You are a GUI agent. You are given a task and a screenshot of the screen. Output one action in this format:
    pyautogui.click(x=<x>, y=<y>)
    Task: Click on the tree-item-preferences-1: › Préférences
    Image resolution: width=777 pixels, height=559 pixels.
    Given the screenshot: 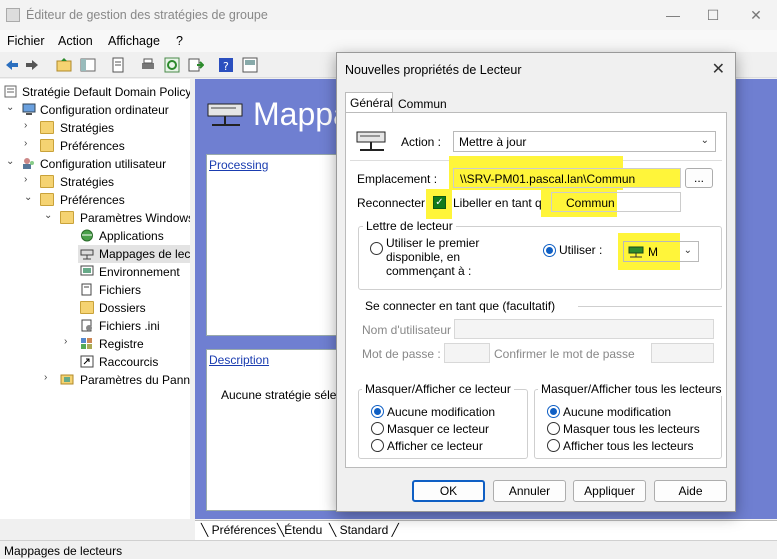 What is the action you would take?
    pyautogui.click(x=95, y=146)
    